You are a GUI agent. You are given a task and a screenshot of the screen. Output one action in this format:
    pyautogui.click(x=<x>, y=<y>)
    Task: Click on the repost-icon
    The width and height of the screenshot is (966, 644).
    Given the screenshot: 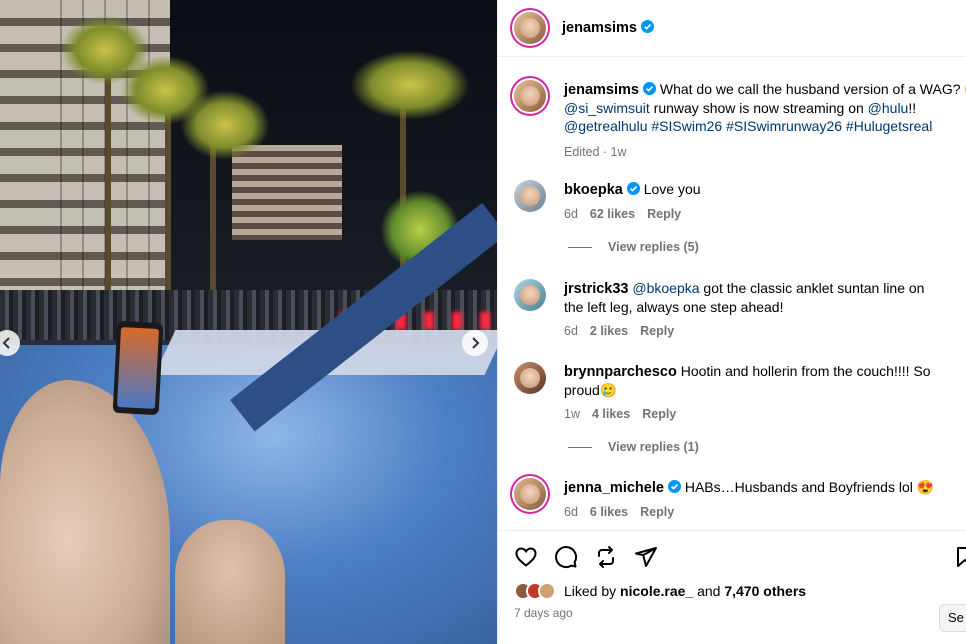 What is the action you would take?
    pyautogui.click(x=606, y=557)
    